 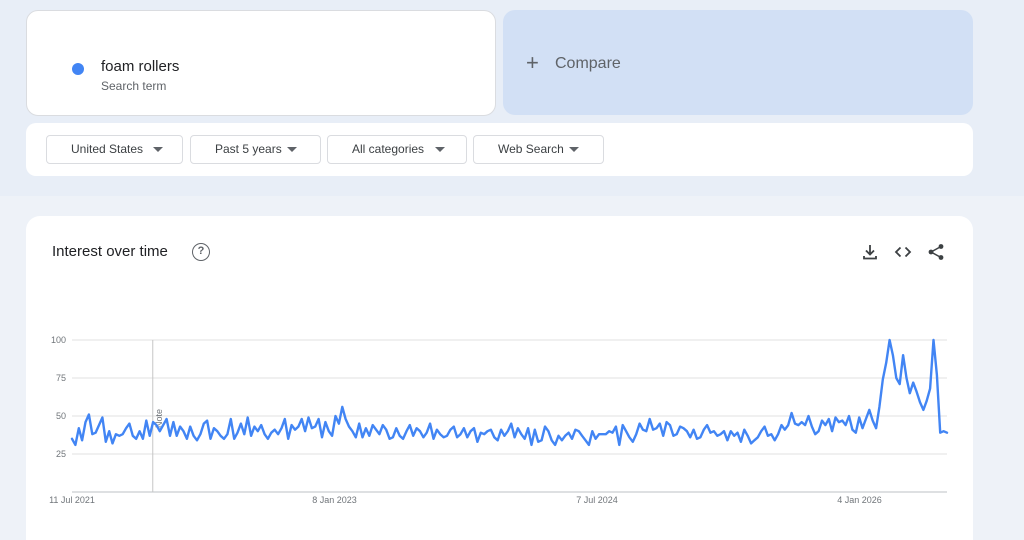 I want to click on y-tick-label: 75, so click(x=61, y=378).